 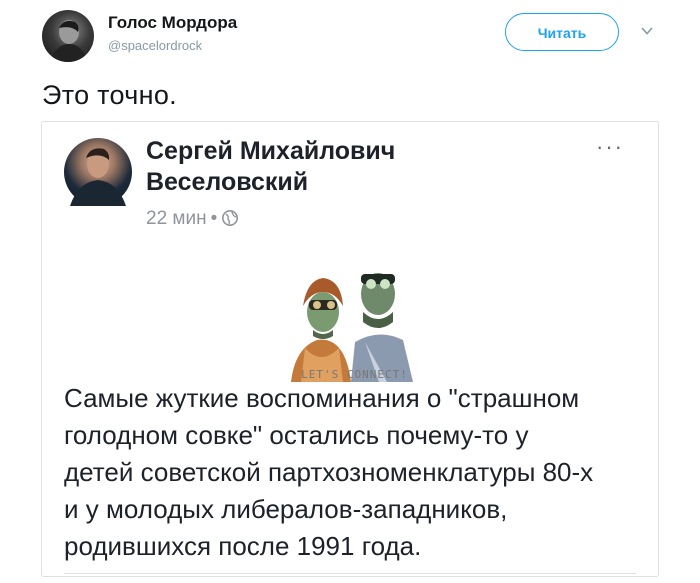 I want to click on post-text-line: родившихся после 1991 года., so click(x=243, y=546).